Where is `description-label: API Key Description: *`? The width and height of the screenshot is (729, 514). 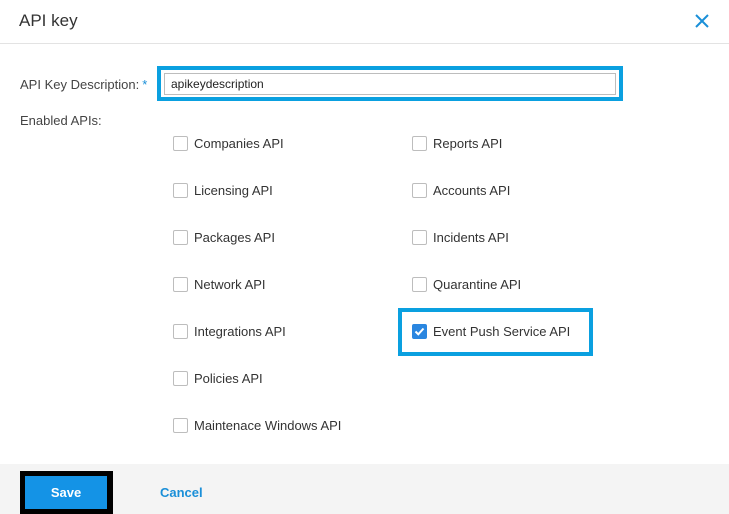 description-label: API Key Description: * is located at coordinates (83, 84).